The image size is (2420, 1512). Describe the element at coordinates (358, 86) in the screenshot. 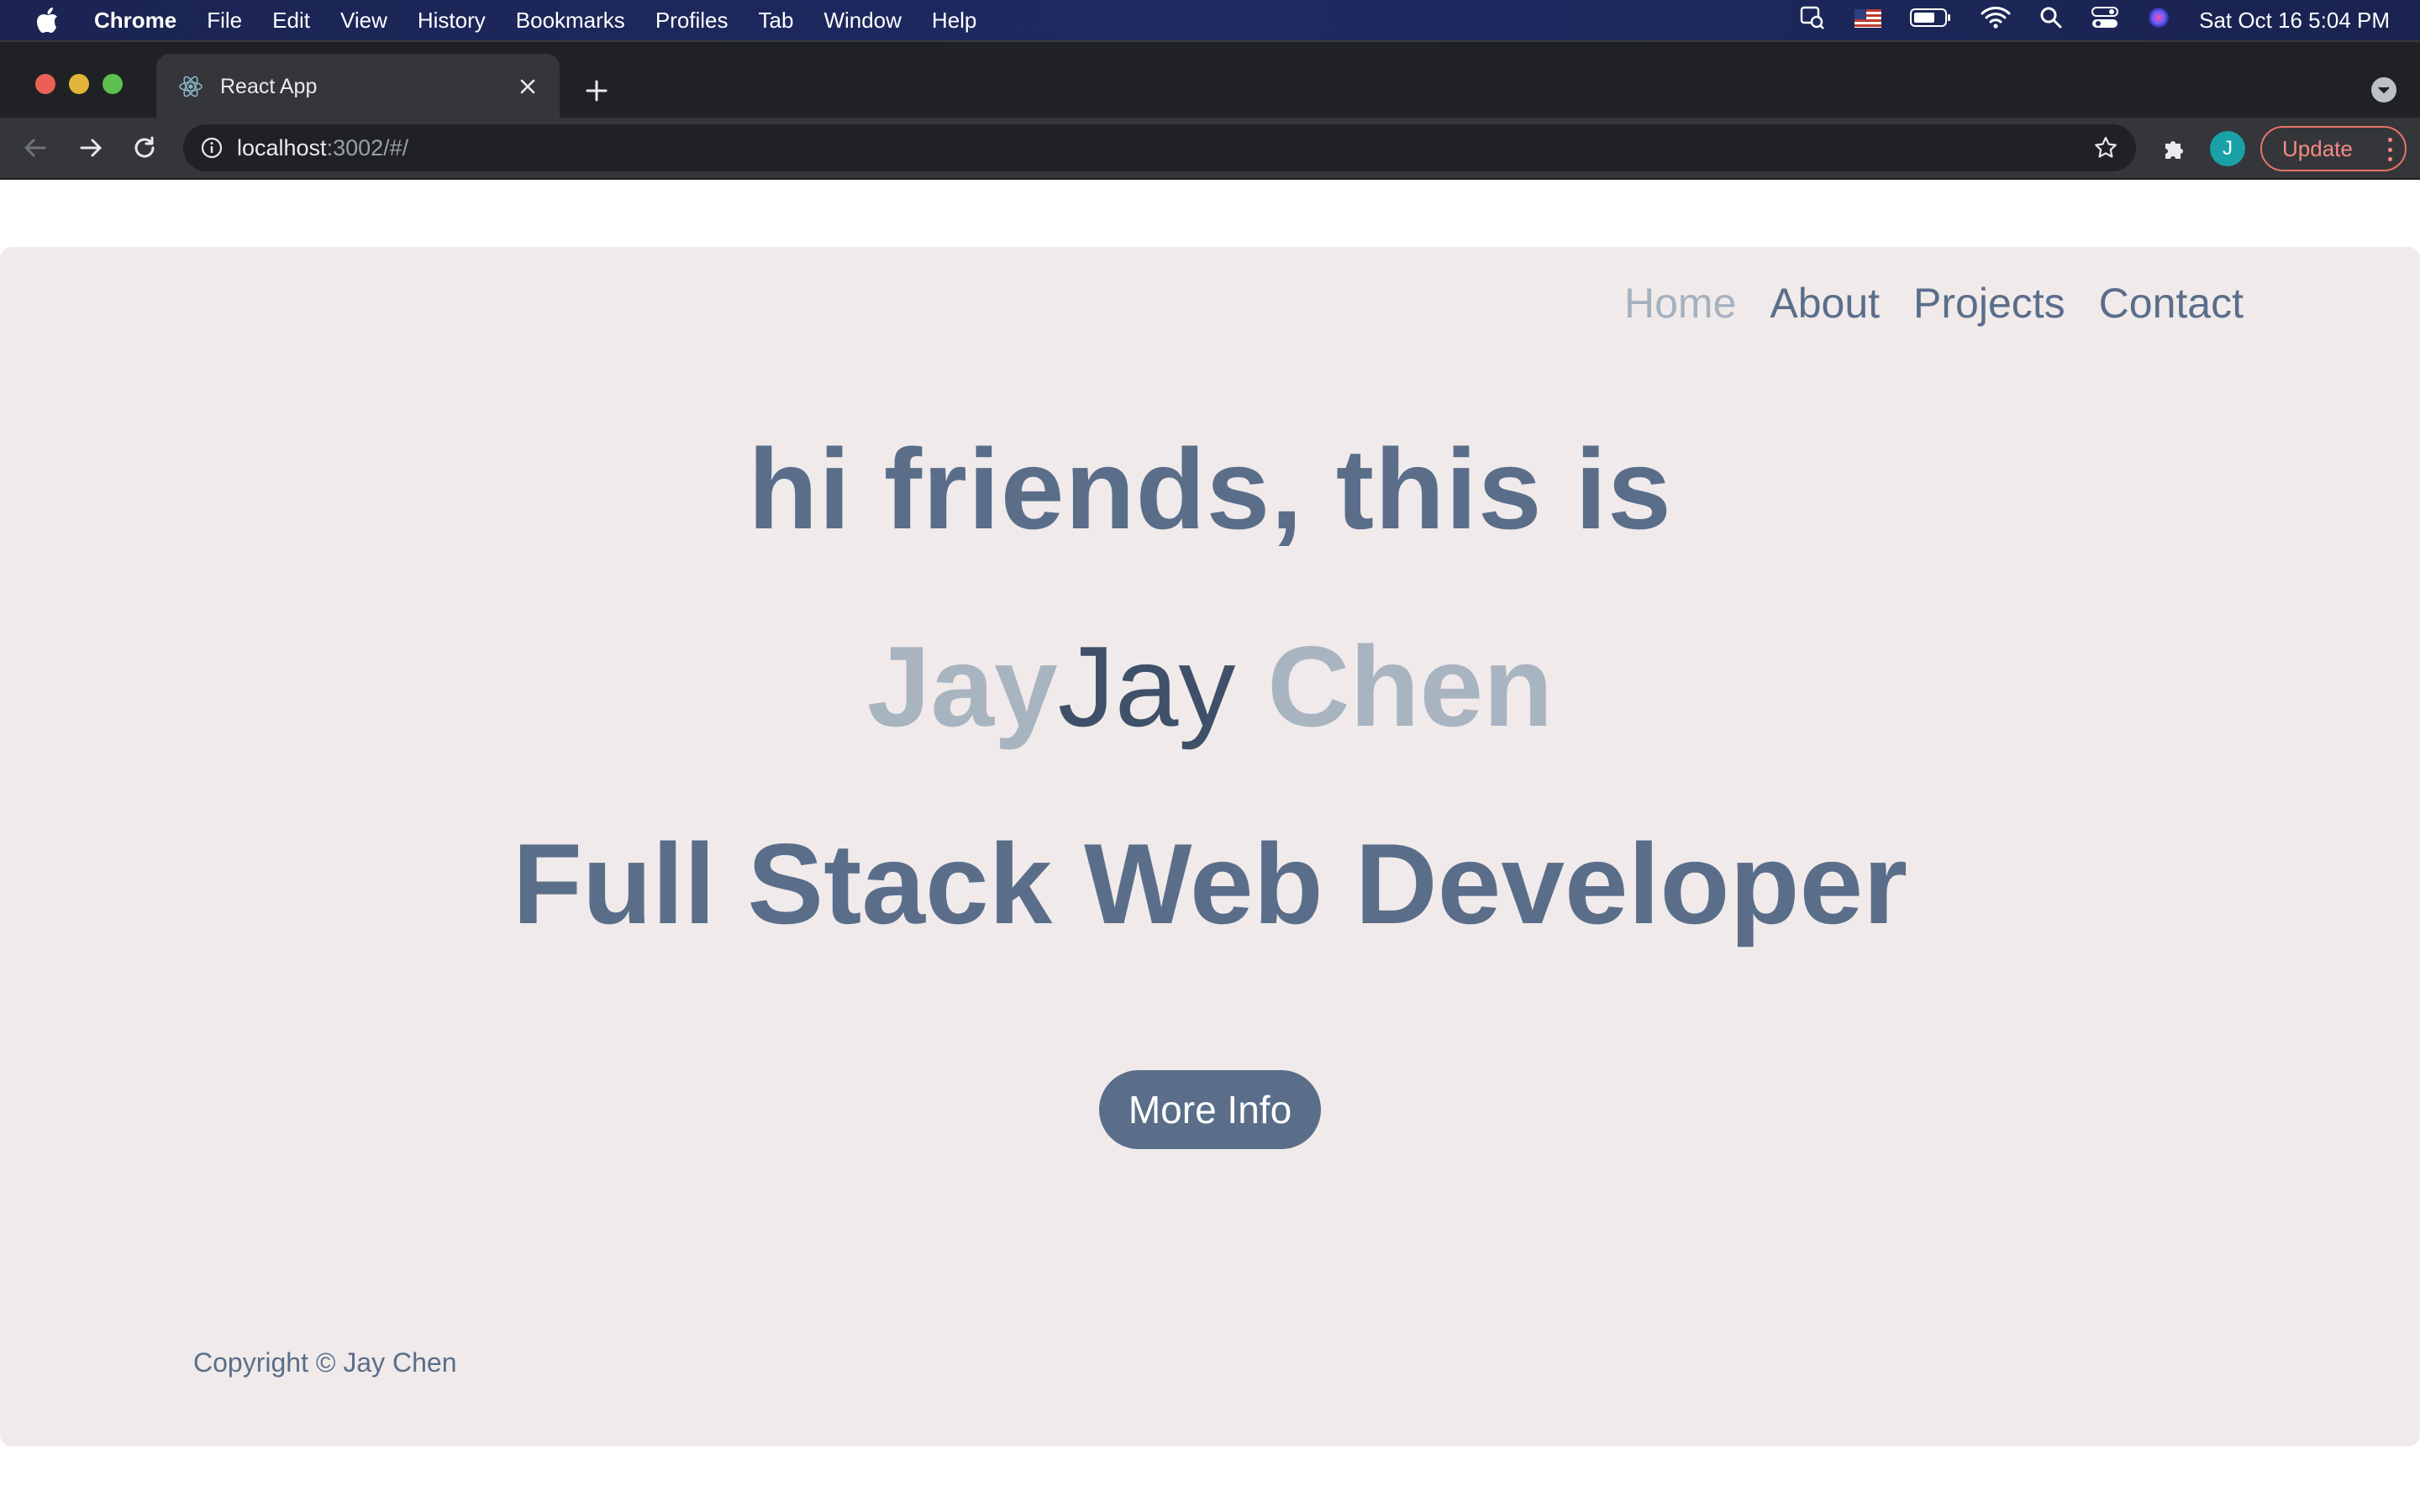

I see `browser-tab-react-app: React App` at that location.